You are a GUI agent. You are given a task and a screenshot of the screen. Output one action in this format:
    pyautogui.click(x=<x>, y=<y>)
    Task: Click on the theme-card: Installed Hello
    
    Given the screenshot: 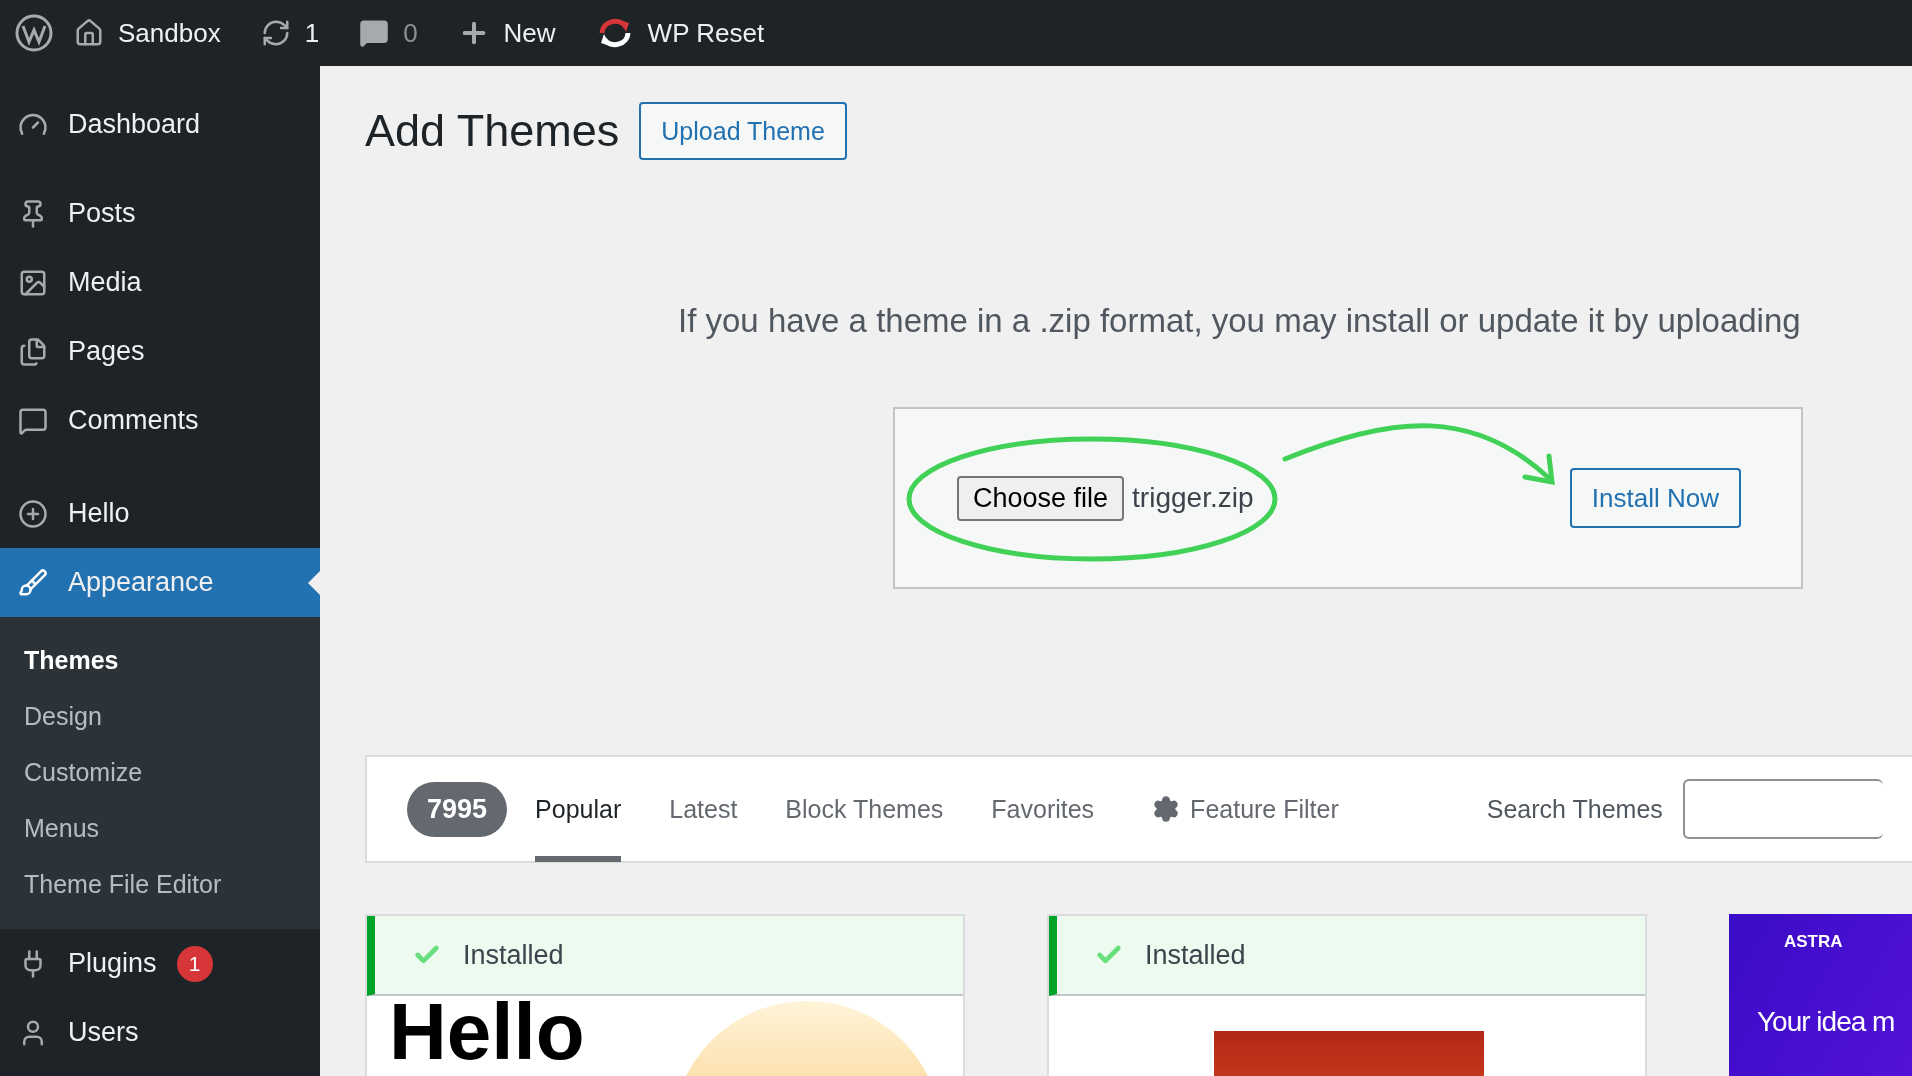 What is the action you would take?
    pyautogui.click(x=665, y=995)
    